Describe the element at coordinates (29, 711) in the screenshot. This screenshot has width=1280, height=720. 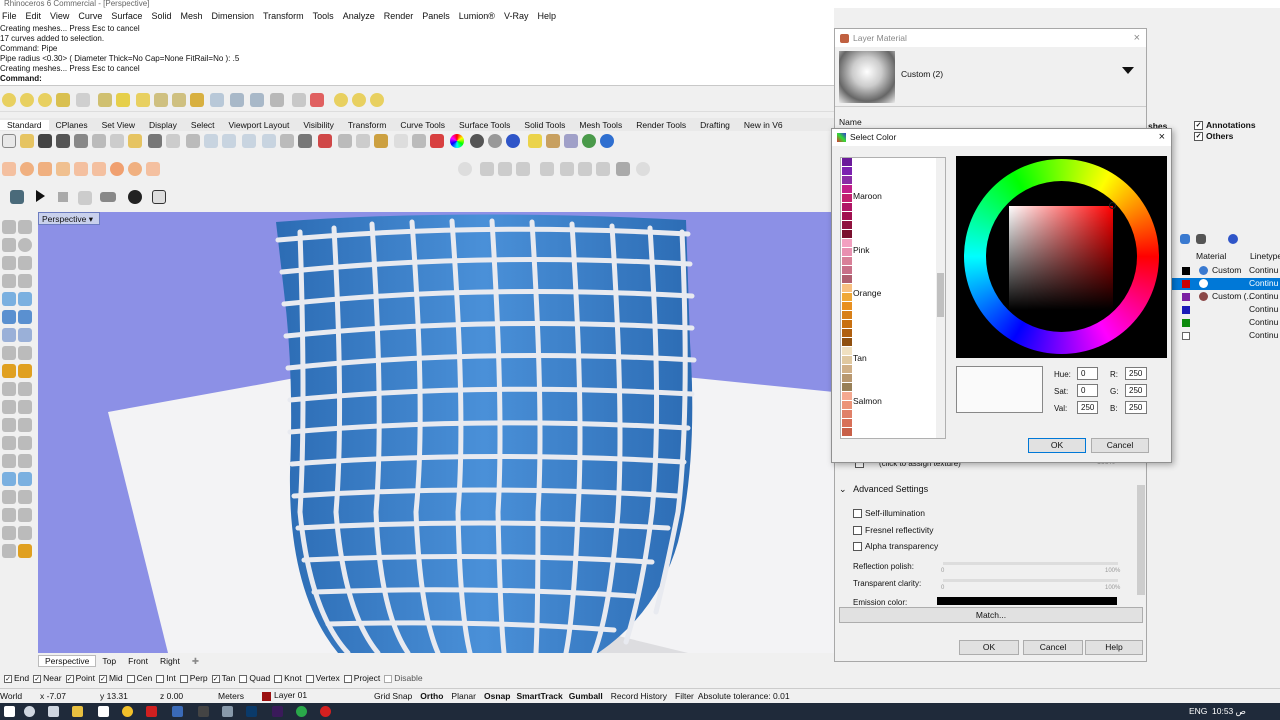
I see `search-icon` at that location.